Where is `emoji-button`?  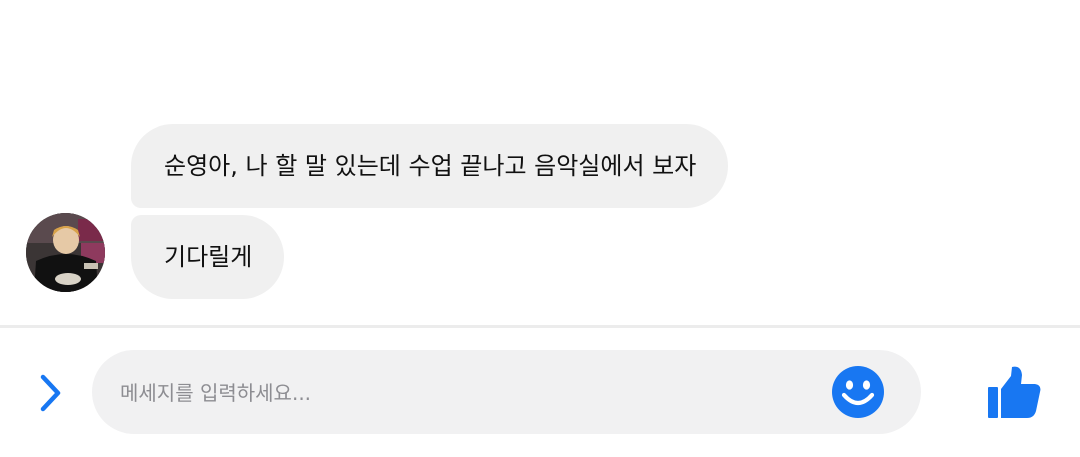 emoji-button is located at coordinates (858, 392).